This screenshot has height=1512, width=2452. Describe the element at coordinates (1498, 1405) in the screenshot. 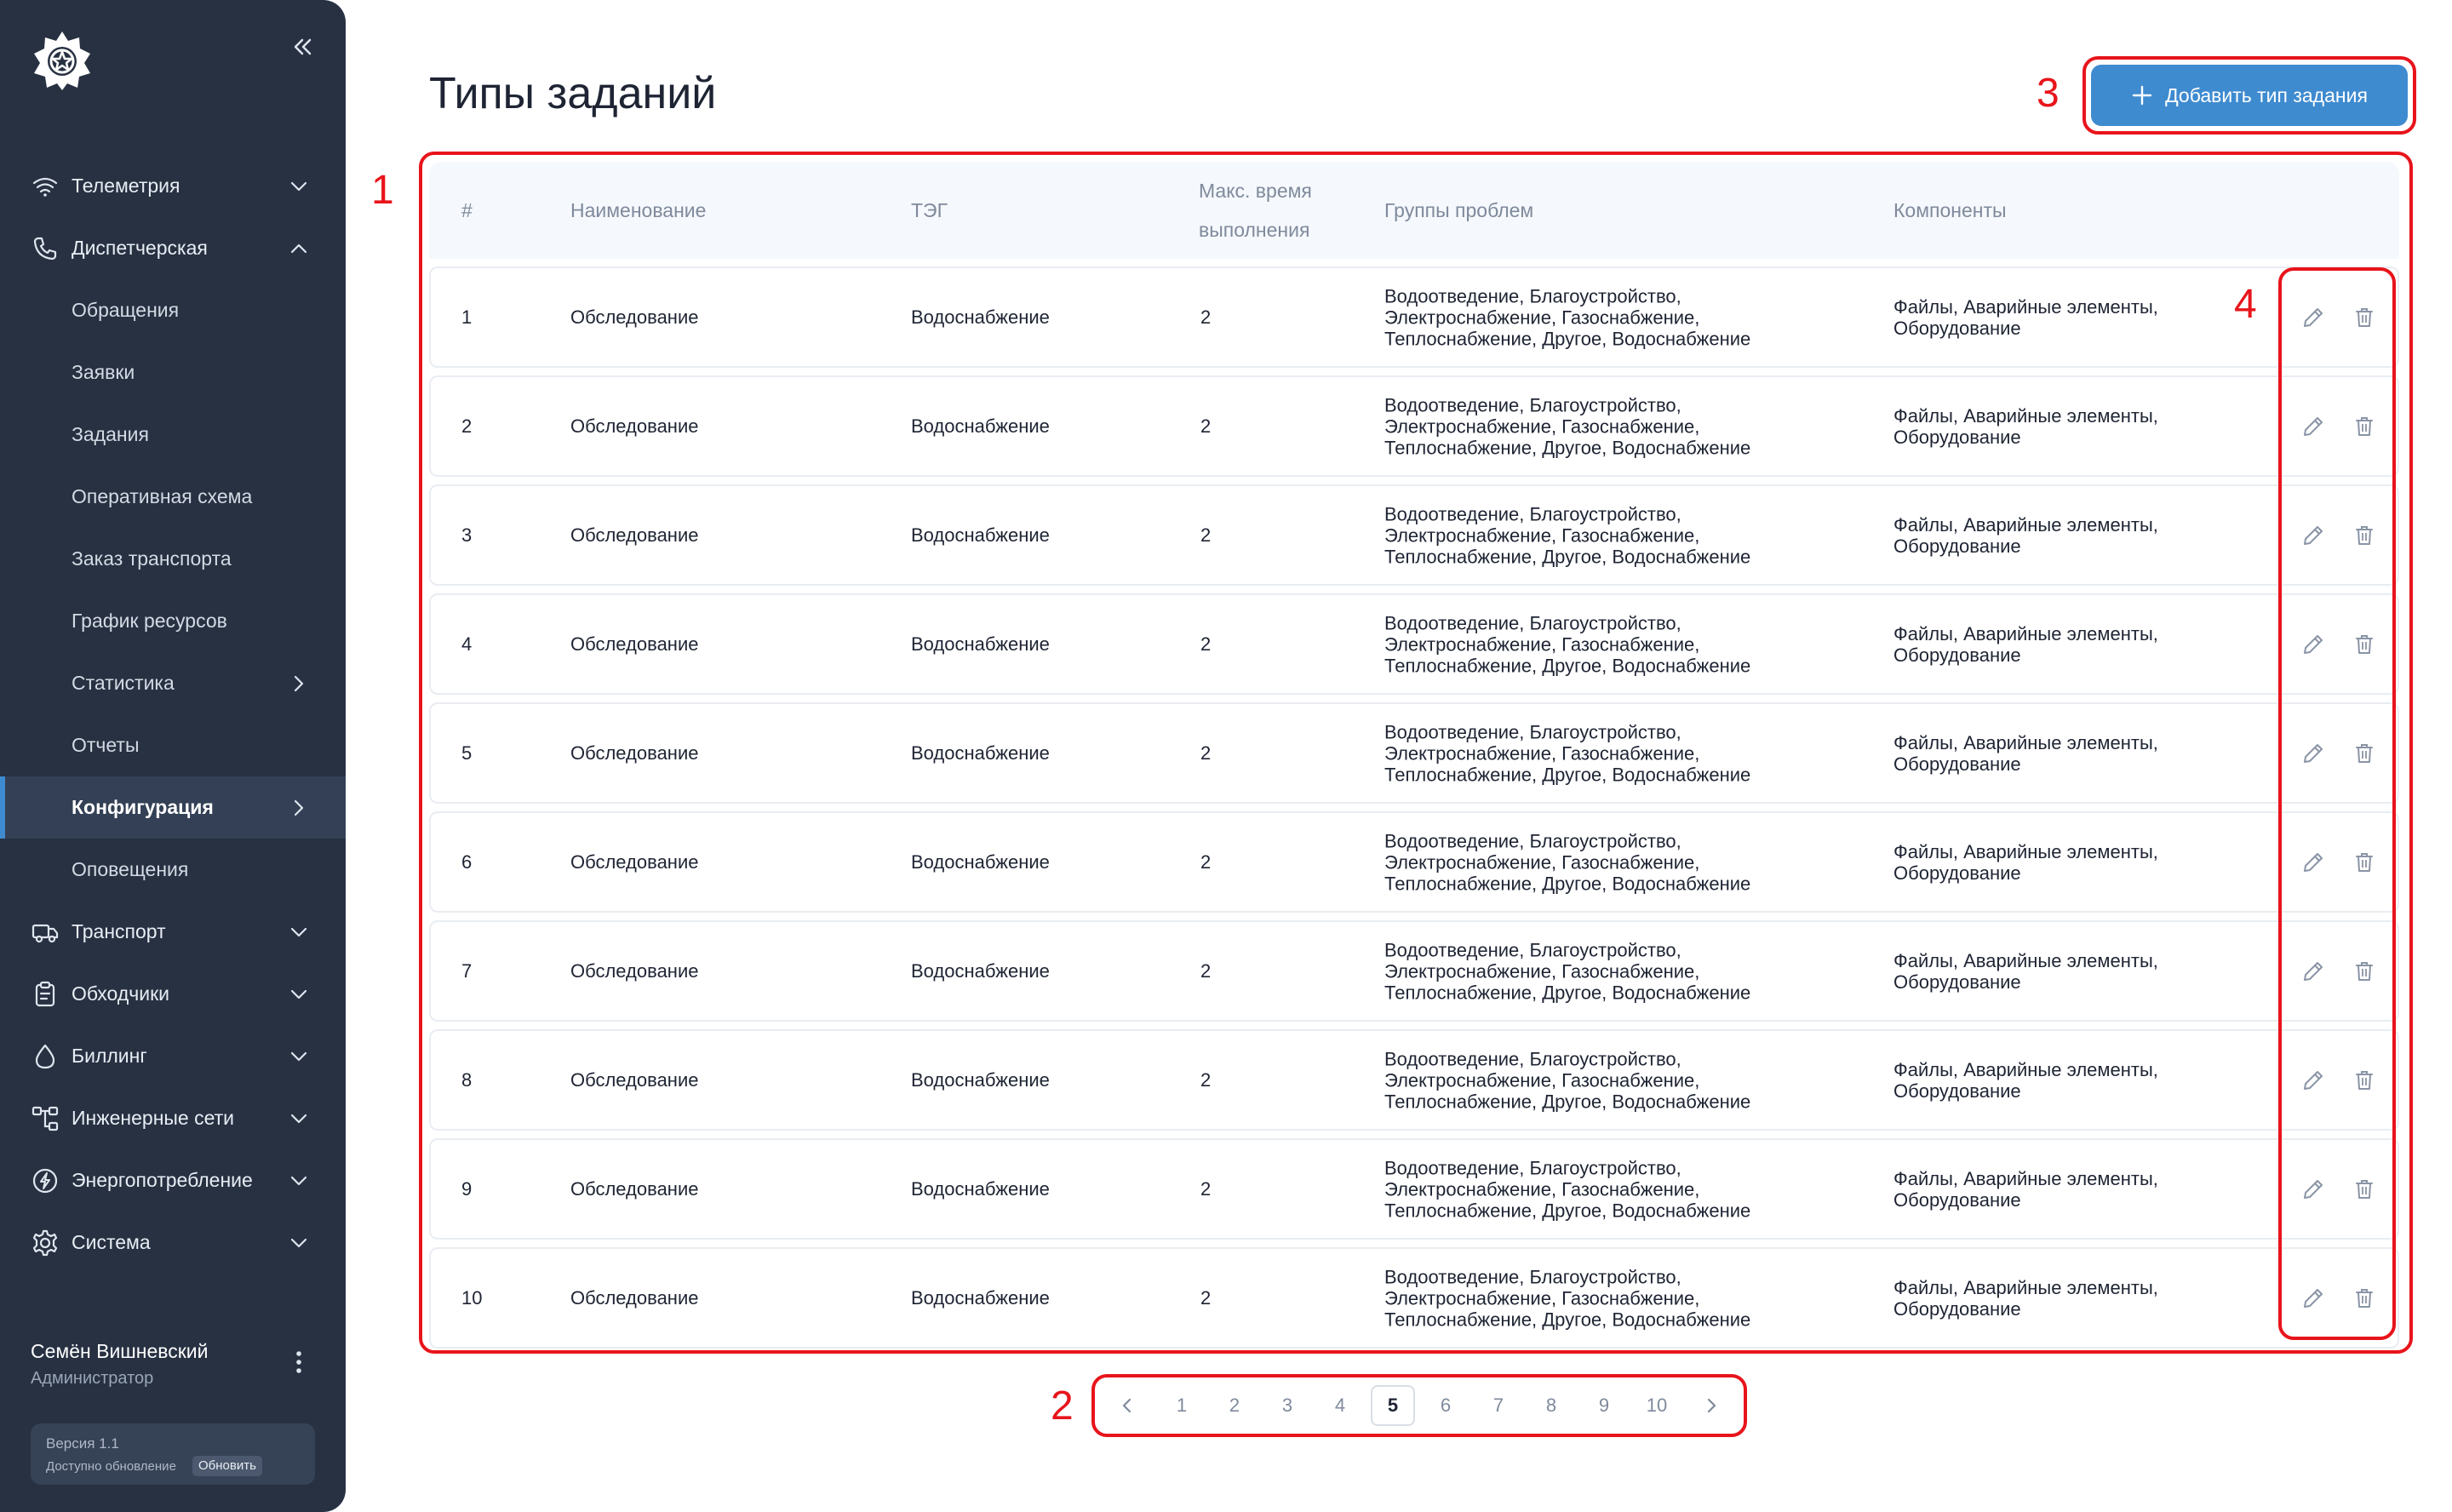

I see `pagination-page: 7` at that location.